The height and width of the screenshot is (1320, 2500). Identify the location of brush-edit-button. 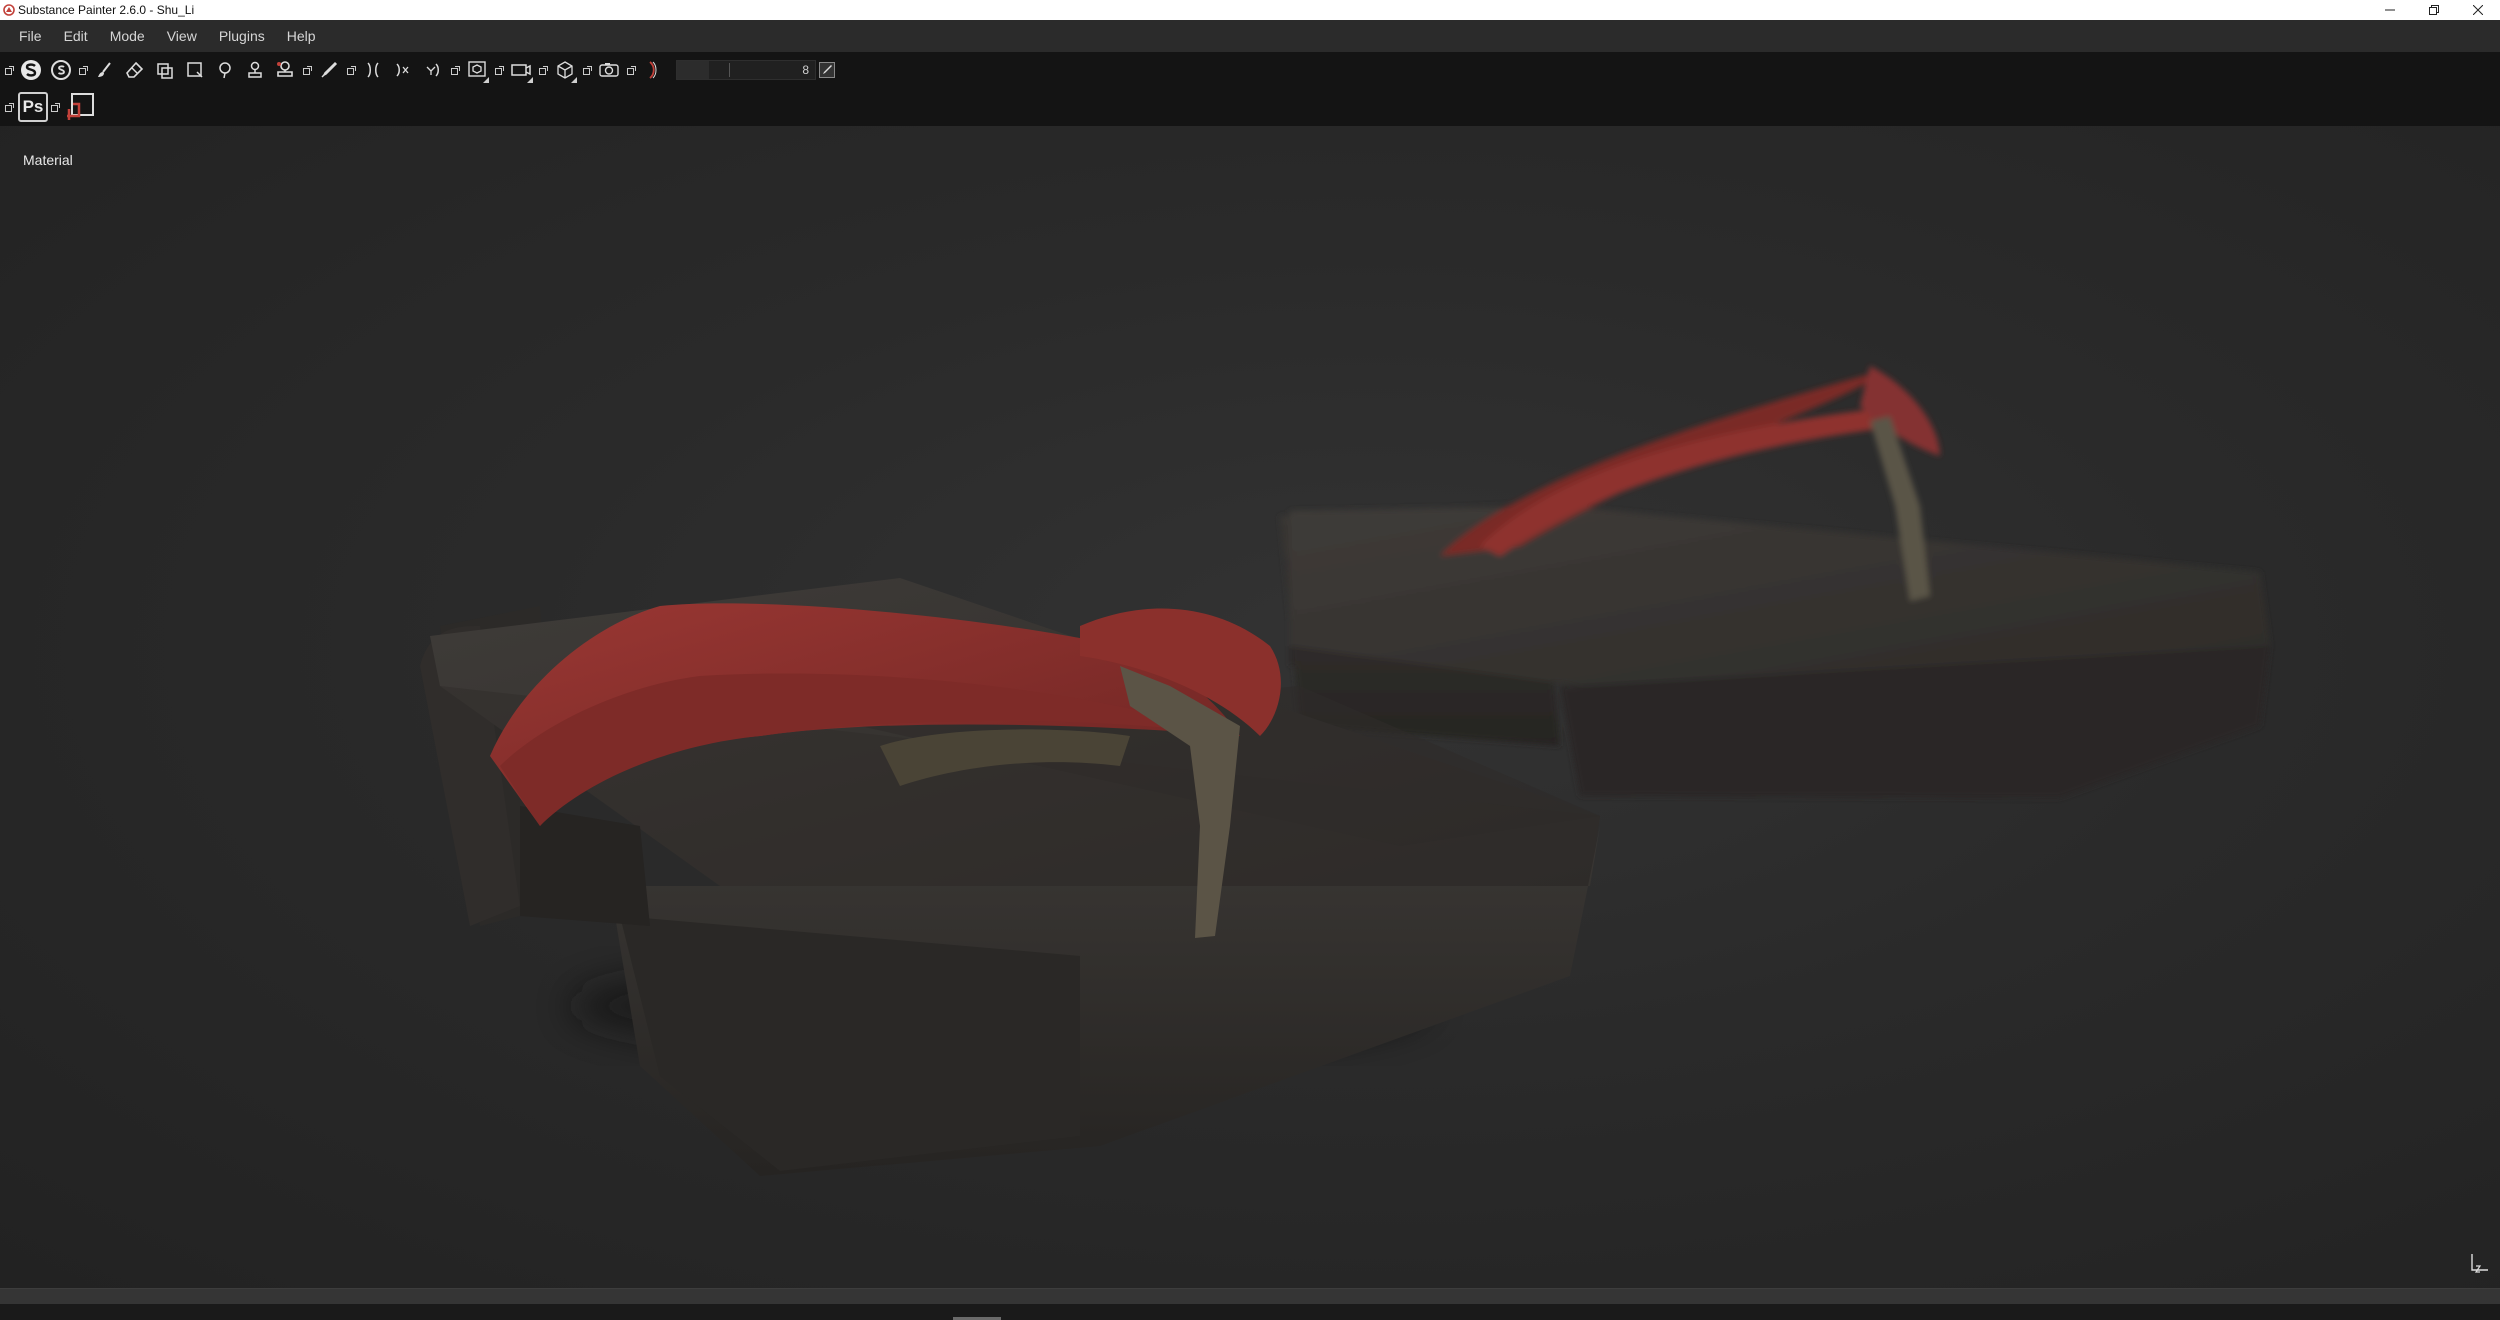
(827, 70).